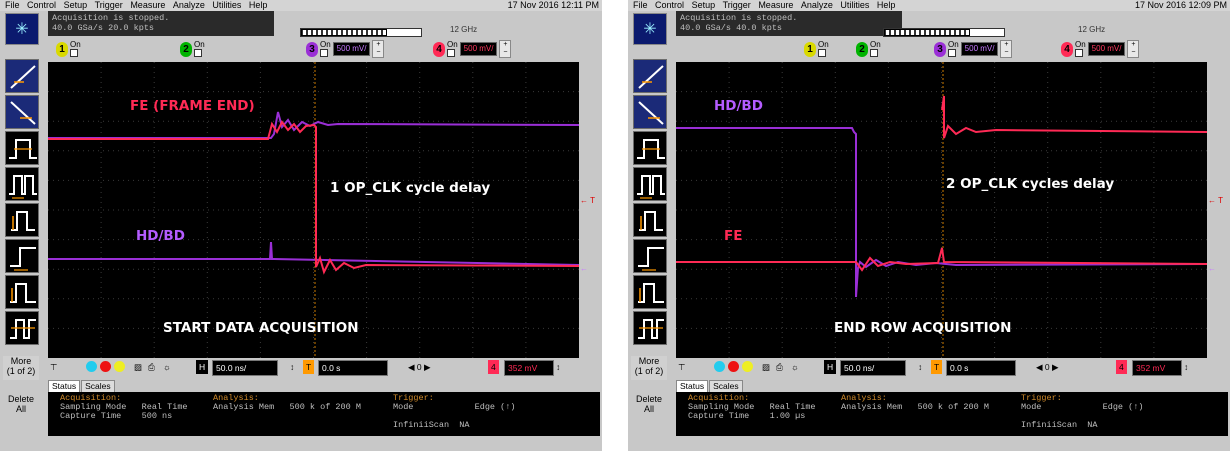  Describe the element at coordinates (1067, 49) in the screenshot. I see `ch4-badge: 4` at that location.